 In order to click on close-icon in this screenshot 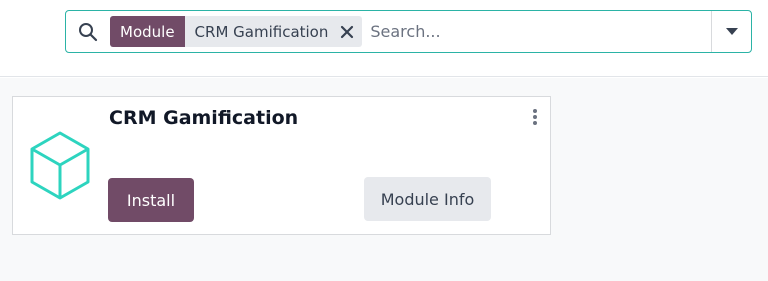, I will do `click(350, 31)`.